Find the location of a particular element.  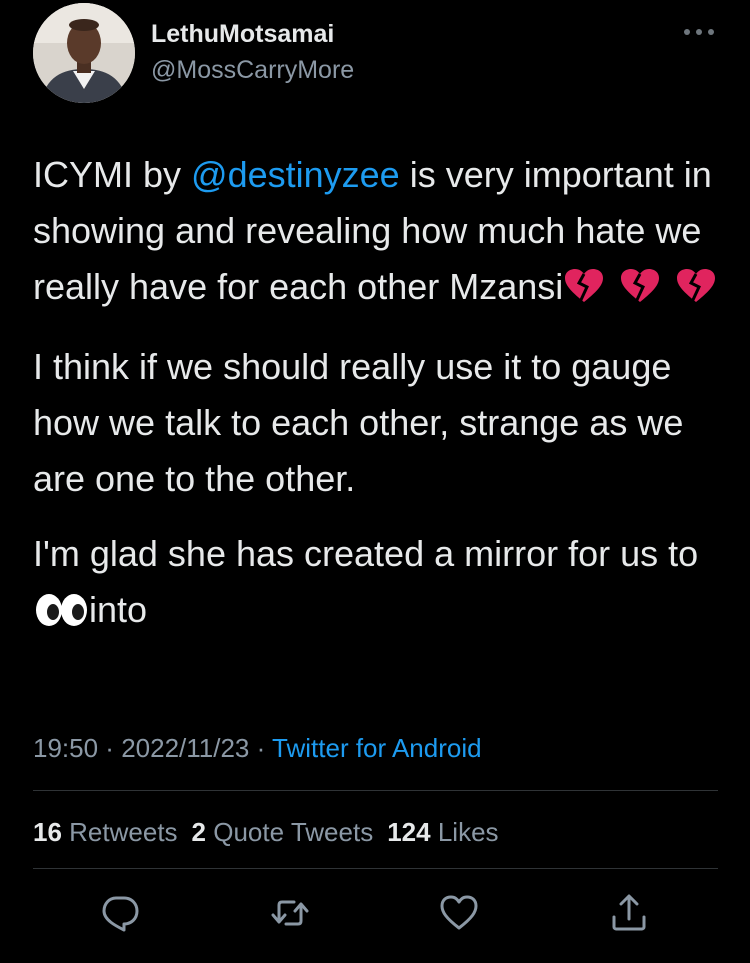

like-button is located at coordinates (459, 913).